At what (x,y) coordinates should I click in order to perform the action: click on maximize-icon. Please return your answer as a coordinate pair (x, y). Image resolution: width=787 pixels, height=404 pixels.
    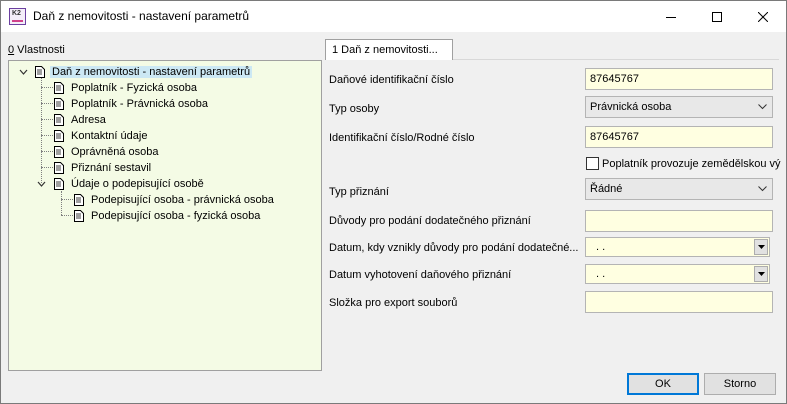
    Looking at the image, I should click on (717, 16).